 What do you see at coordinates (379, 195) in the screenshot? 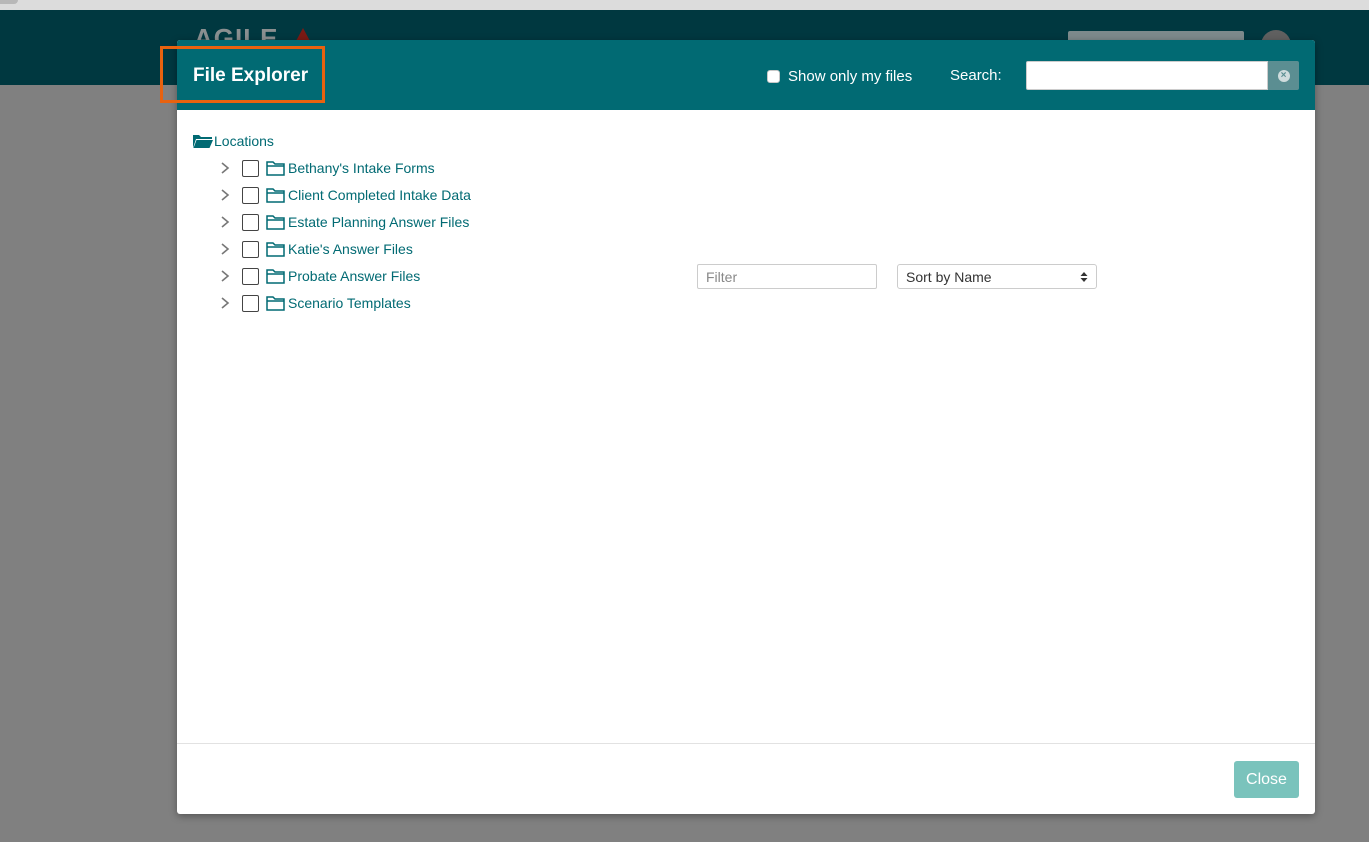
I see `tree-item-label: Client Completed Intake Data` at bounding box center [379, 195].